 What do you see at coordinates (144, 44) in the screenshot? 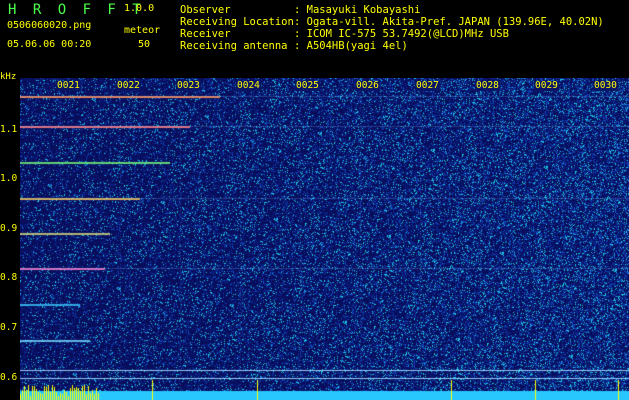
I see `meteor-count: 50` at bounding box center [144, 44].